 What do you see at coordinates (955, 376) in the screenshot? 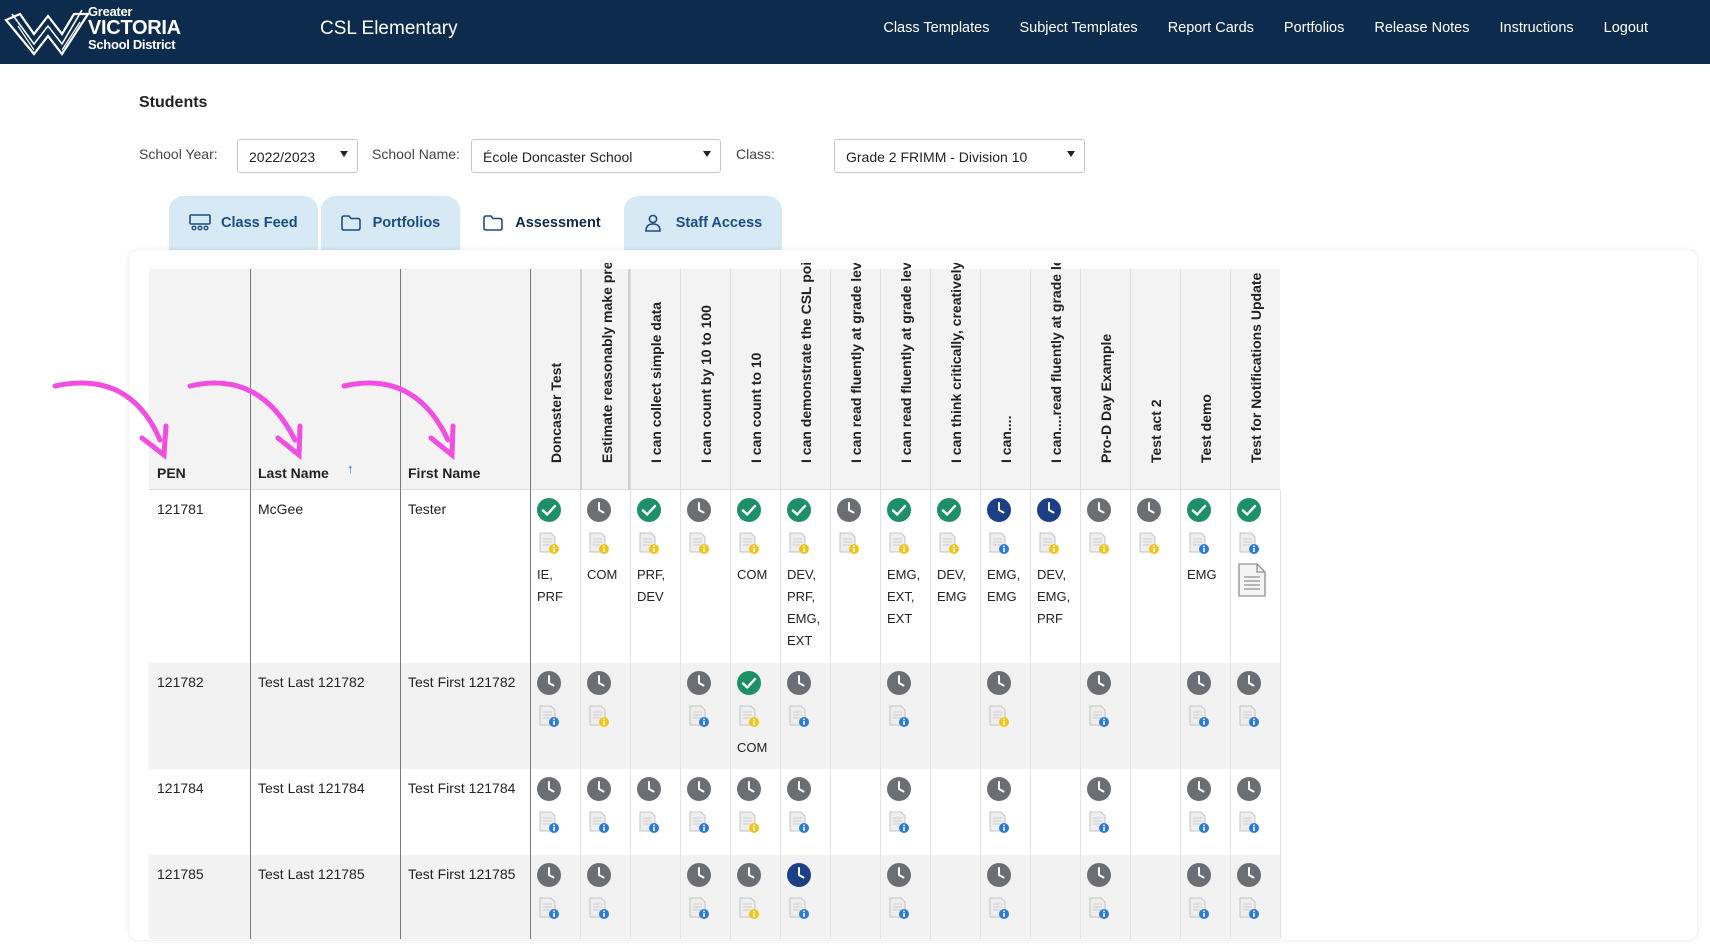
I see `column-header-assessment: I can think critically, creatively` at bounding box center [955, 376].